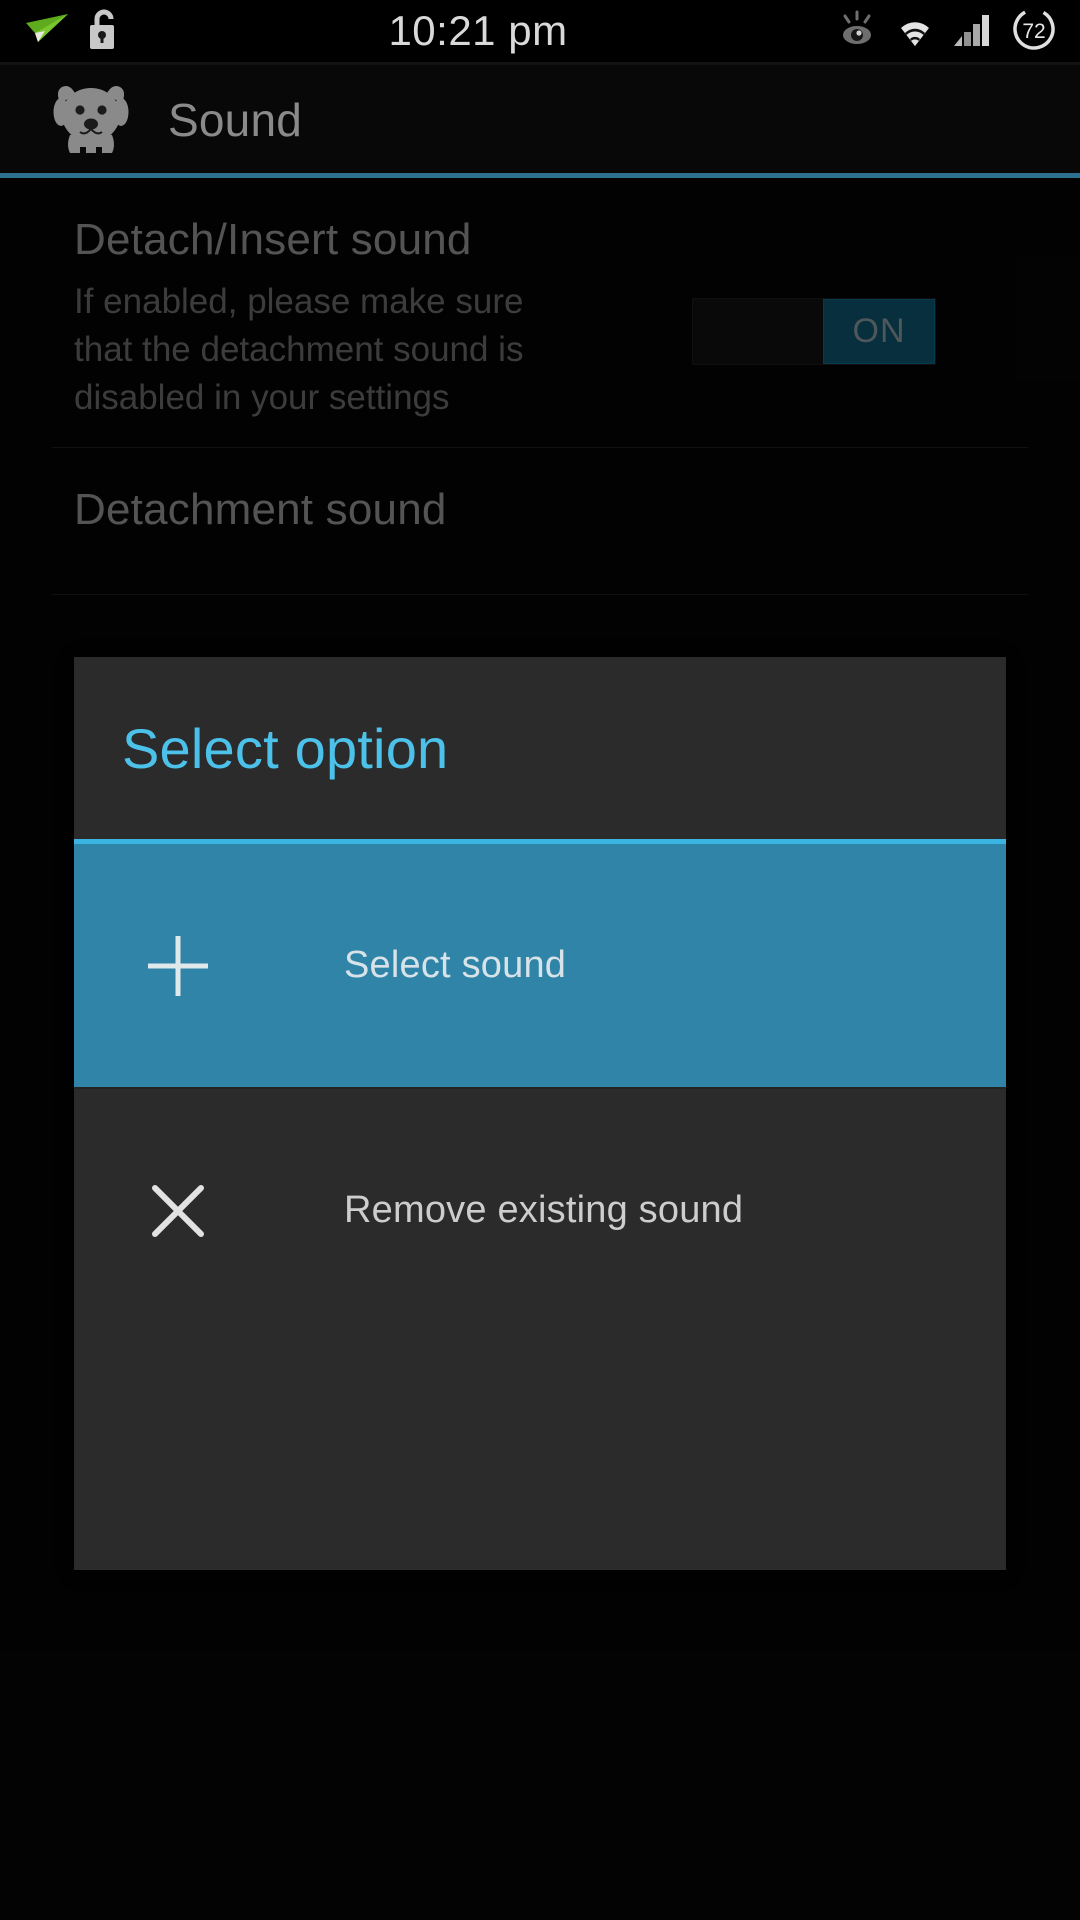  What do you see at coordinates (857, 31) in the screenshot?
I see `smart-stay-eye-icon` at bounding box center [857, 31].